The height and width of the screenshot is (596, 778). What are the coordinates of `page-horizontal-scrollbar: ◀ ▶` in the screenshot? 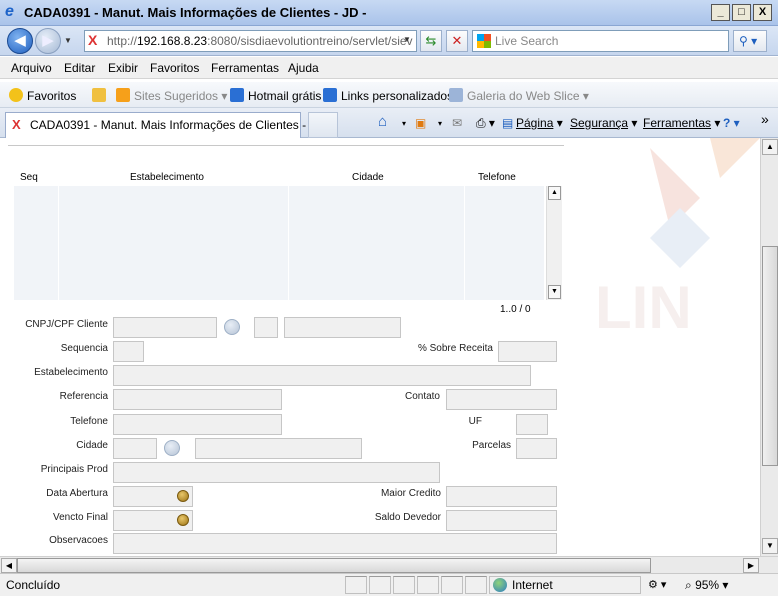 It's located at (389, 564).